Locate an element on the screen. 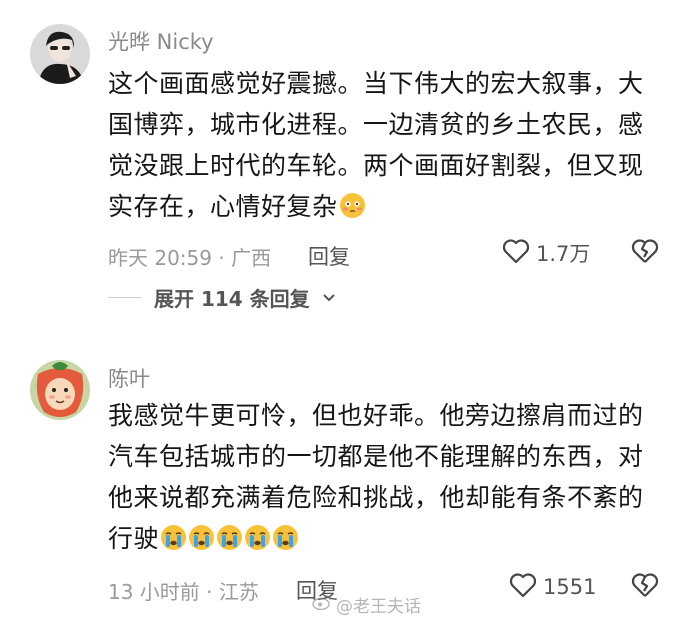 This screenshot has width=690, height=620. like-count: 1.7万 is located at coordinates (563, 254).